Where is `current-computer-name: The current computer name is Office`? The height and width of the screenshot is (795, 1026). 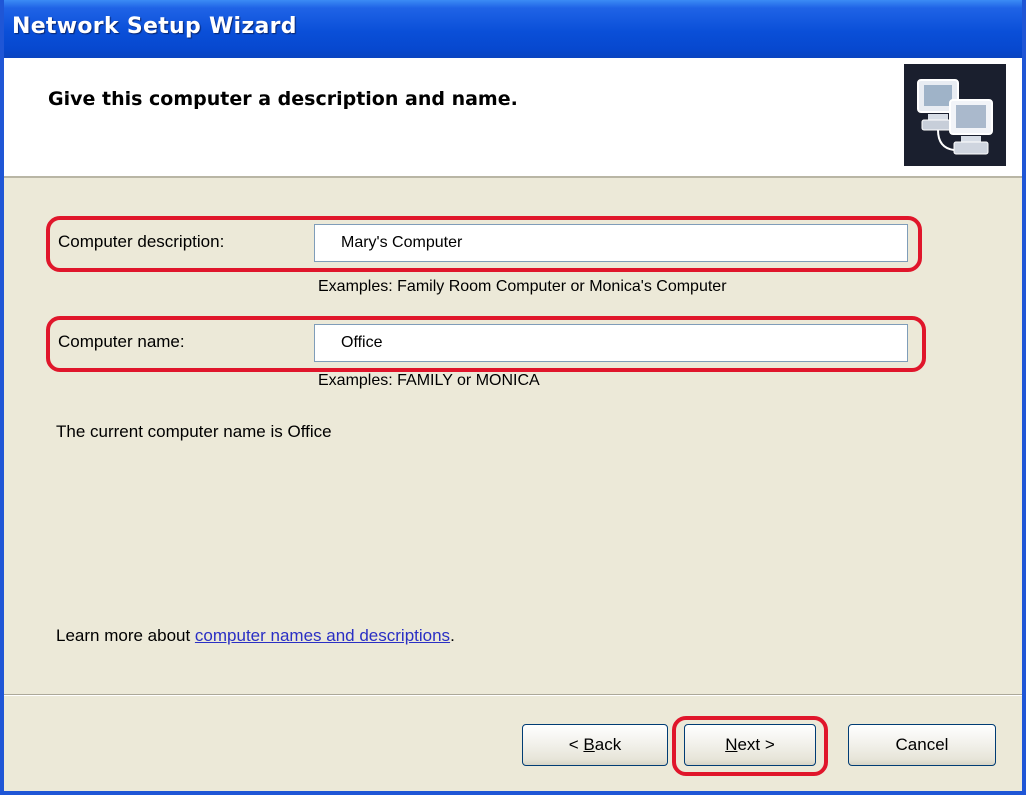
current-computer-name: The current computer name is Office is located at coordinates (194, 431).